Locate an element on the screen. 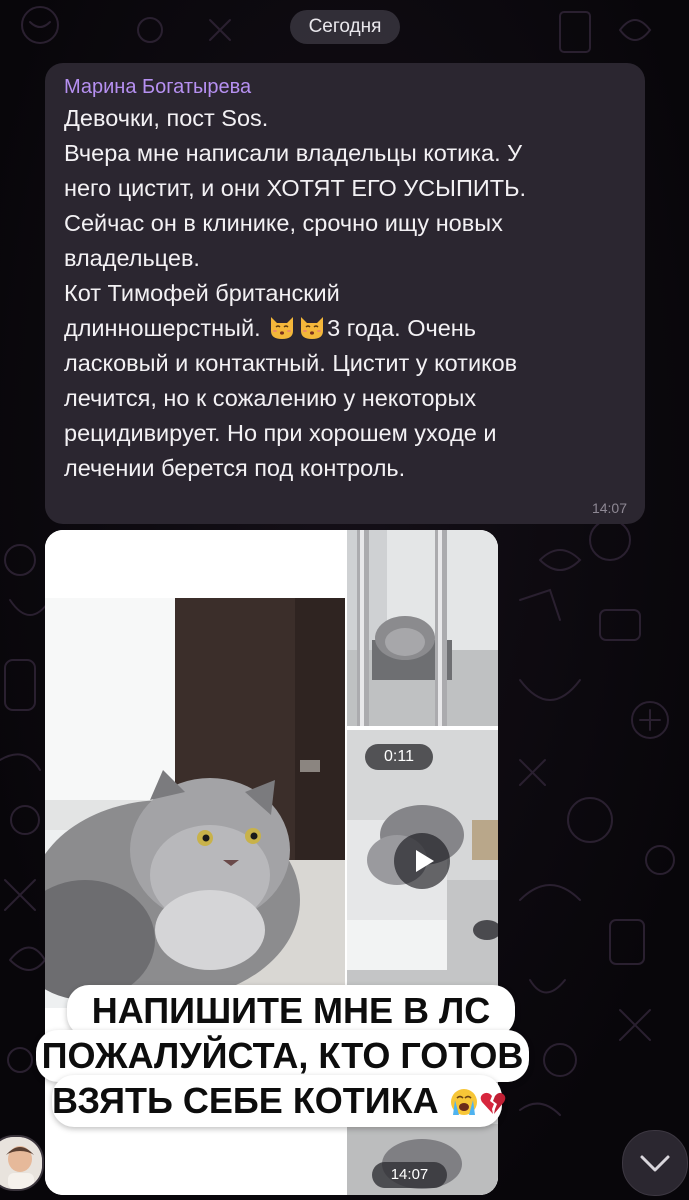 This screenshot has width=689, height=1200. video-duration: 0:11 is located at coordinates (399, 757).